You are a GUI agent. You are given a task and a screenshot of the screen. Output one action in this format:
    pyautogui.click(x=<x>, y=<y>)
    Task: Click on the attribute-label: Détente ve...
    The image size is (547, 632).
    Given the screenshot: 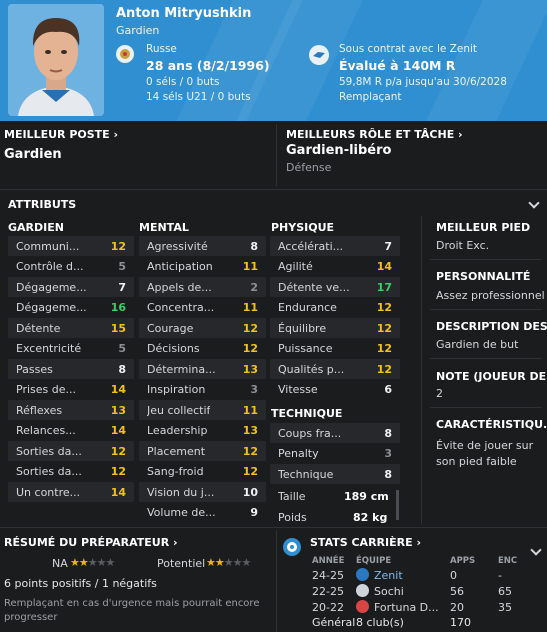 What is the action you would take?
    pyautogui.click(x=314, y=287)
    